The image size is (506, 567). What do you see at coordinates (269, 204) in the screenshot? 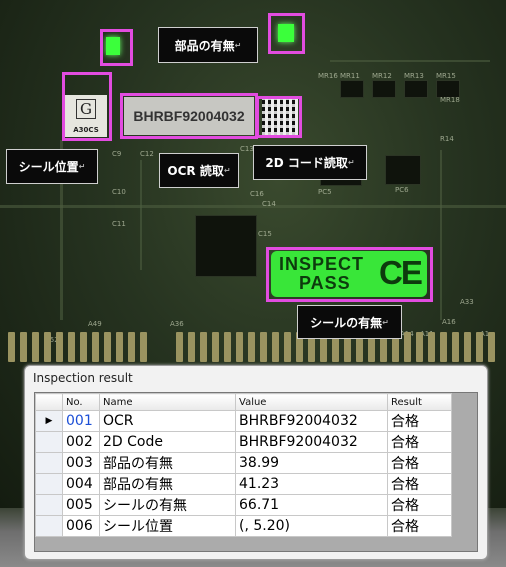
I see `silk-label: C14` at bounding box center [269, 204].